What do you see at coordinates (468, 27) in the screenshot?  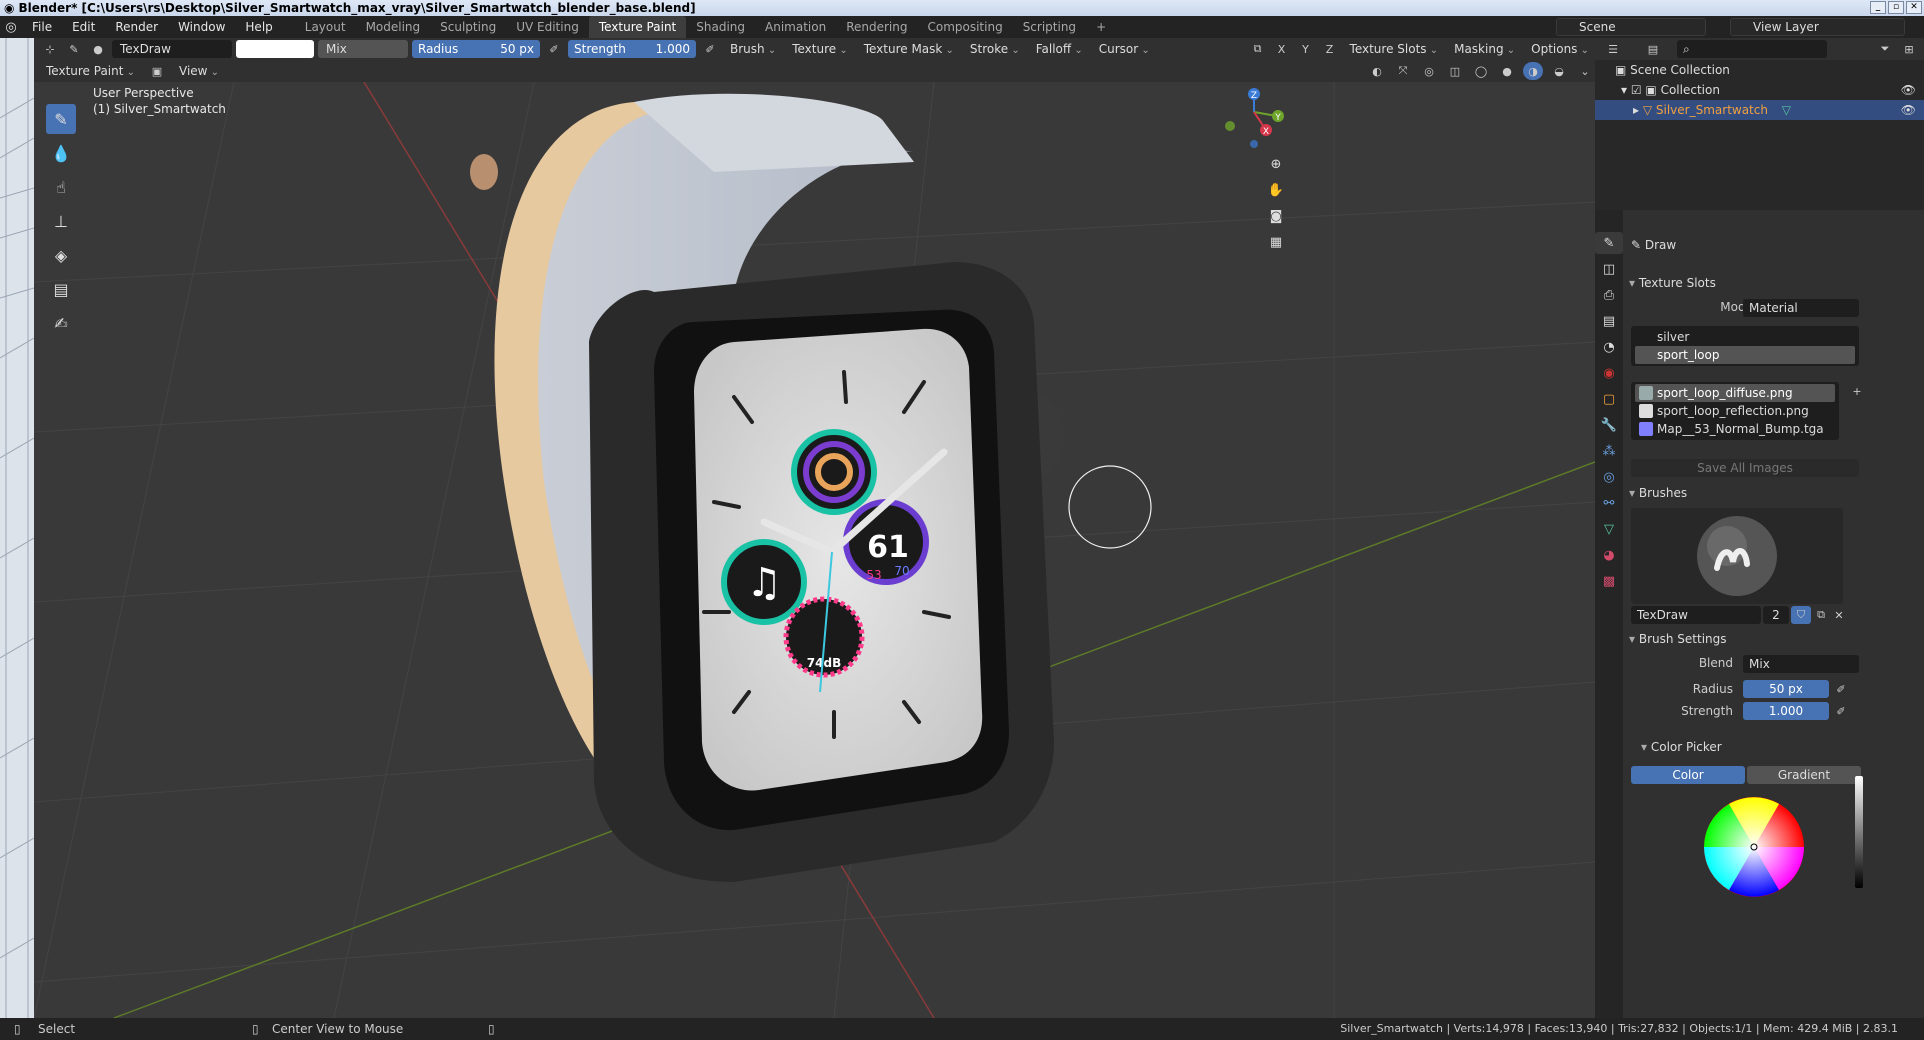 I see `tab-sculpting: Sculpting` at bounding box center [468, 27].